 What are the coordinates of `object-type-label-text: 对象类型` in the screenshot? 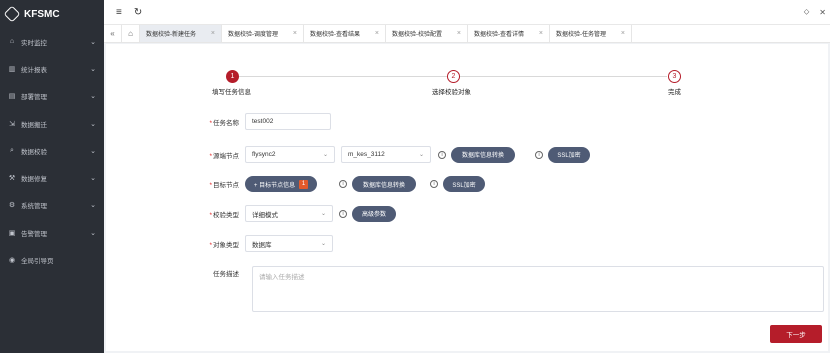 It's located at (226, 245).